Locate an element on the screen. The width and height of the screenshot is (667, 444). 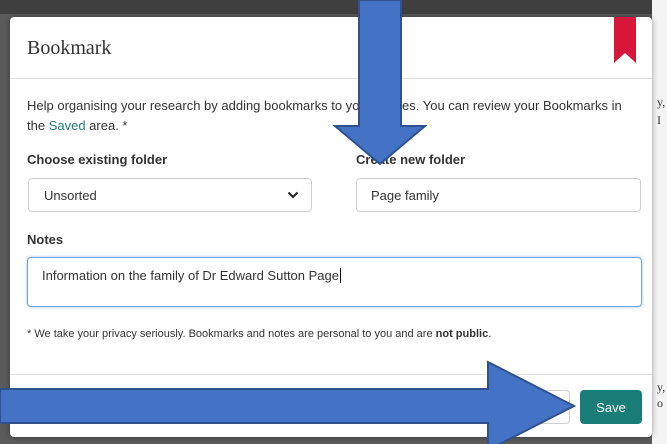
background-text: o is located at coordinates (660, 403).